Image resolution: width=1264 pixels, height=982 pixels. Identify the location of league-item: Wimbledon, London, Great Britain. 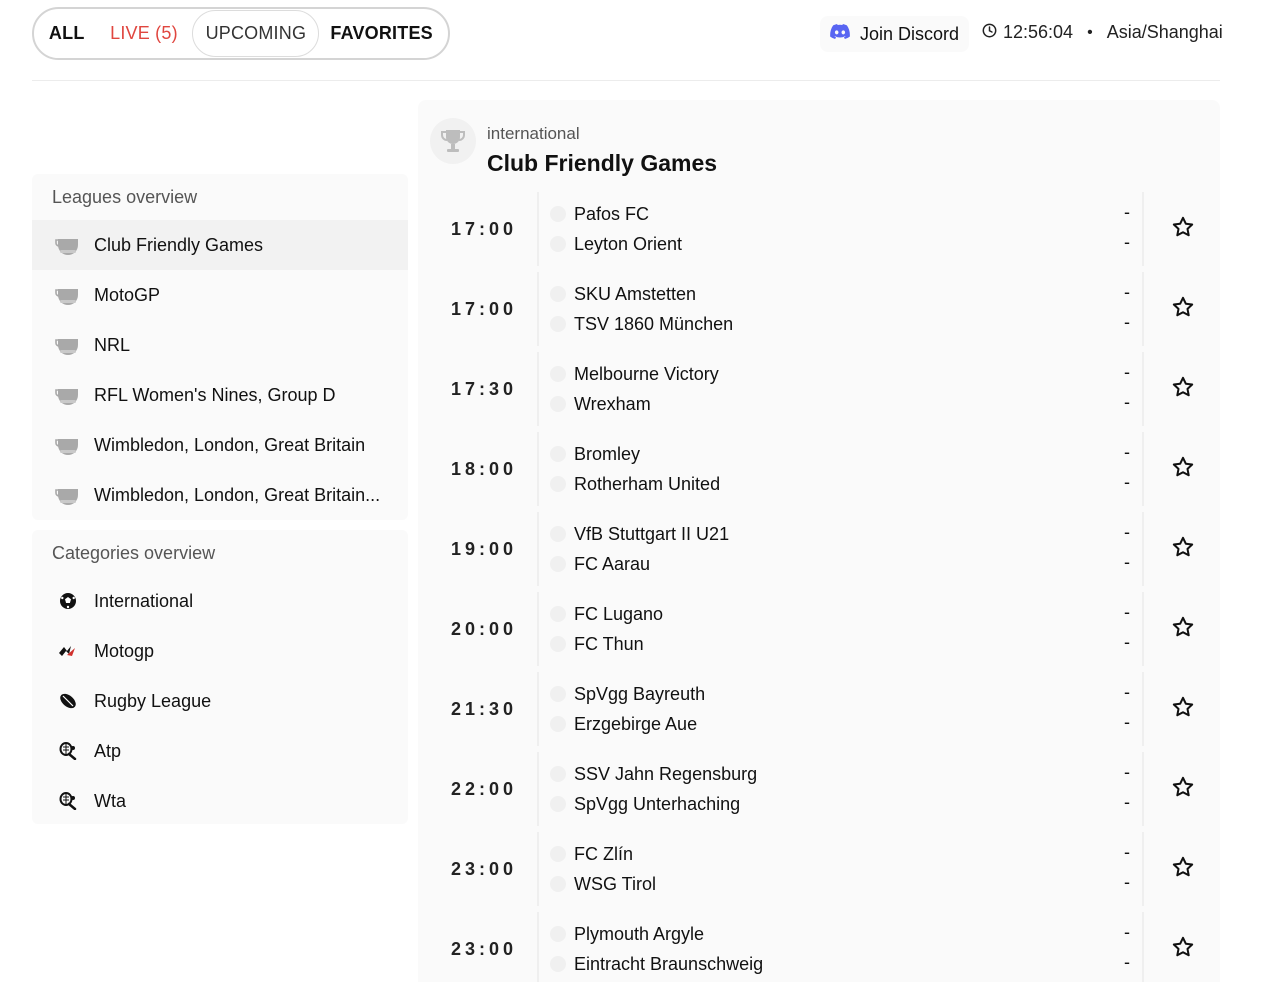
(220, 445).